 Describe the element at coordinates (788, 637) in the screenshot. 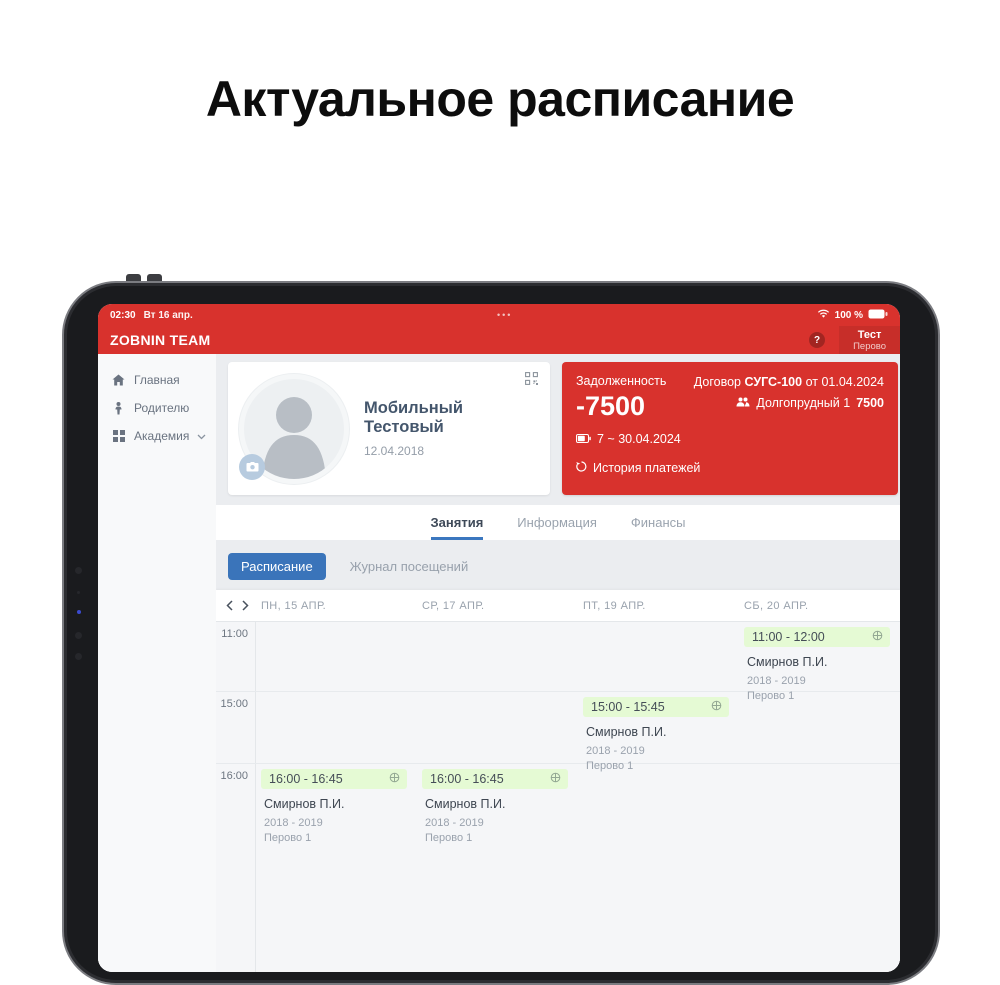

I see `lesson-time: 11:00 - 12:00` at that location.